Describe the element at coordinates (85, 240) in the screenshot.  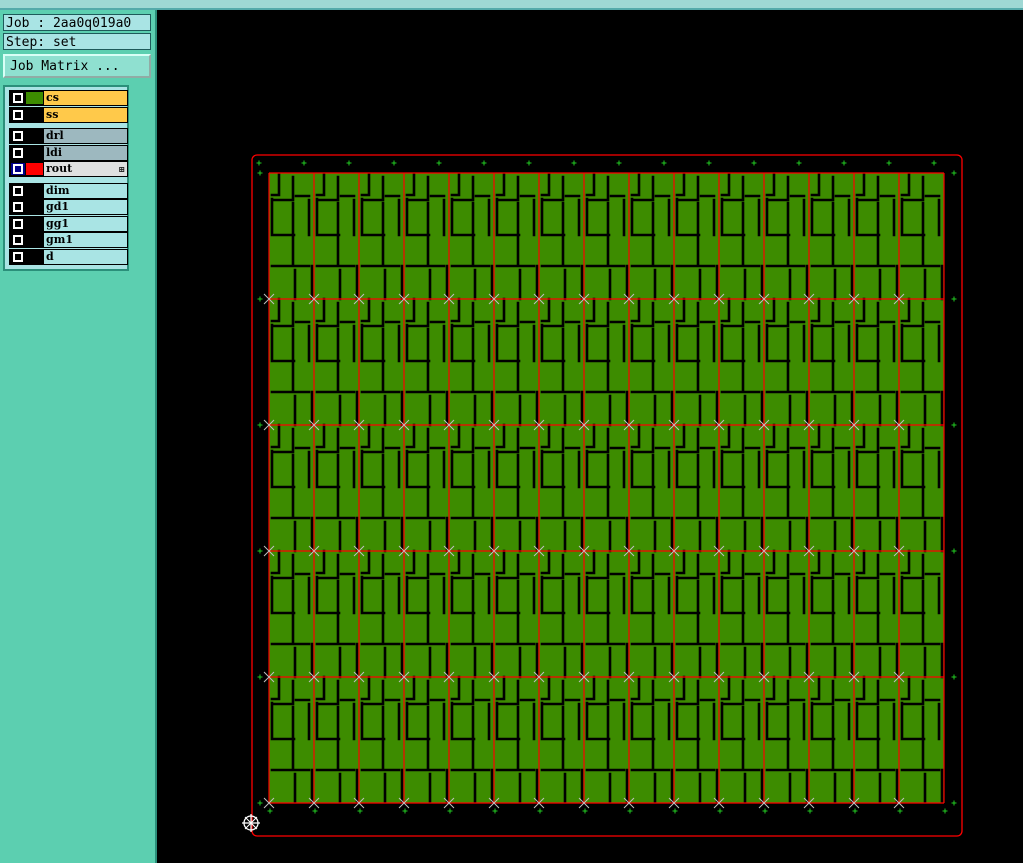
I see `layer-name: gm1` at that location.